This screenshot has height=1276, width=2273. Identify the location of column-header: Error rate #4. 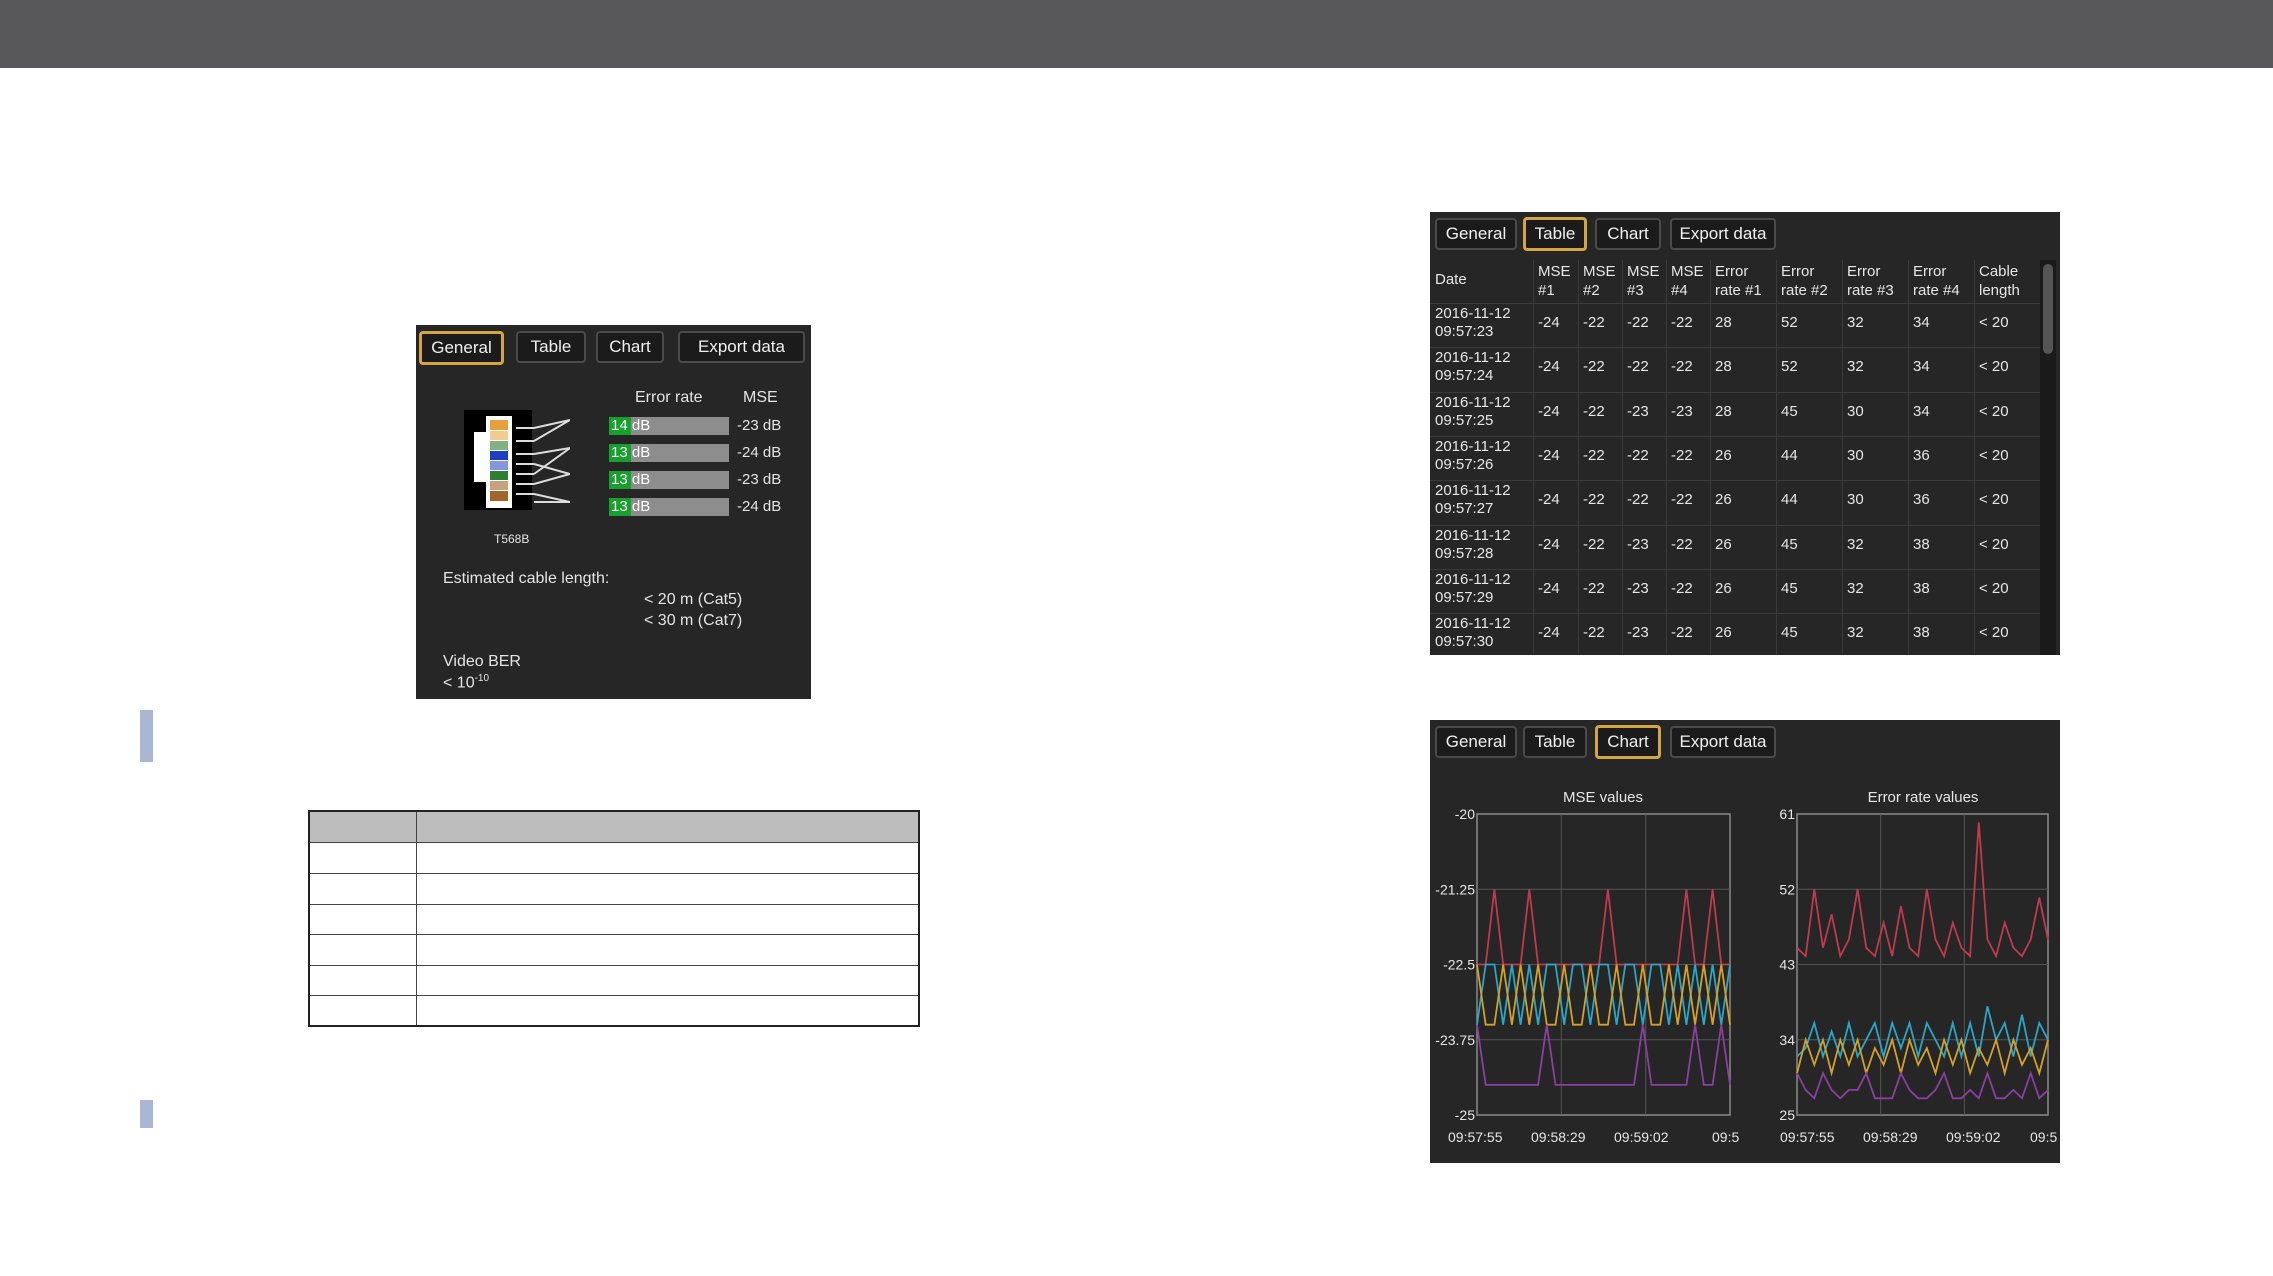
(1936, 281).